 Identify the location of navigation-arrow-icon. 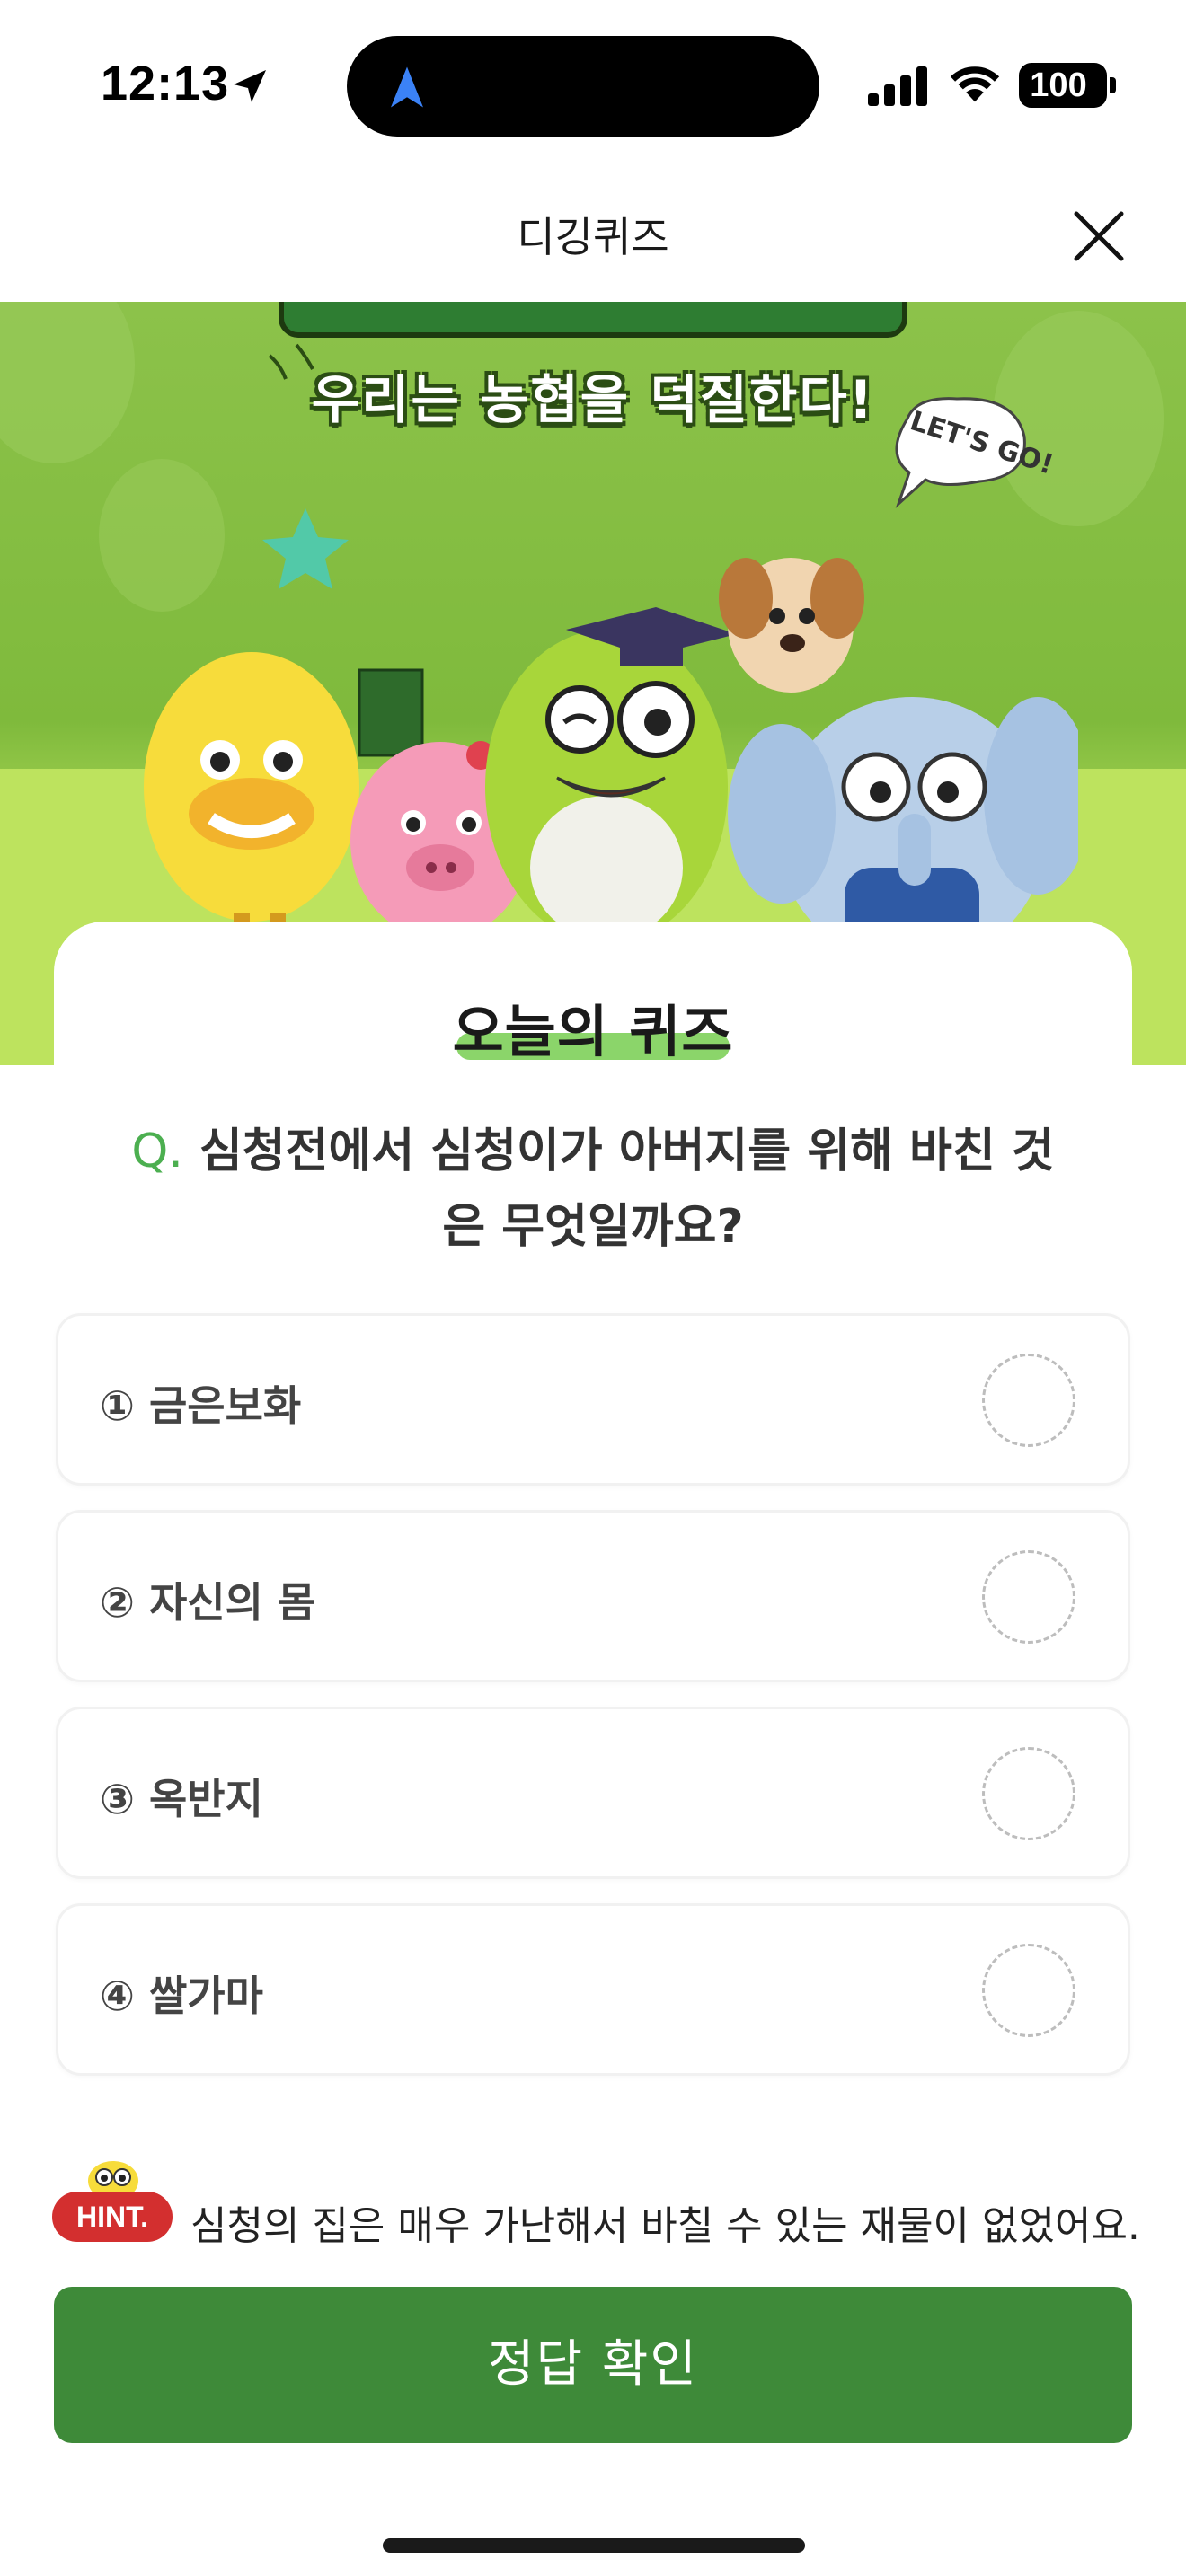
(407, 87).